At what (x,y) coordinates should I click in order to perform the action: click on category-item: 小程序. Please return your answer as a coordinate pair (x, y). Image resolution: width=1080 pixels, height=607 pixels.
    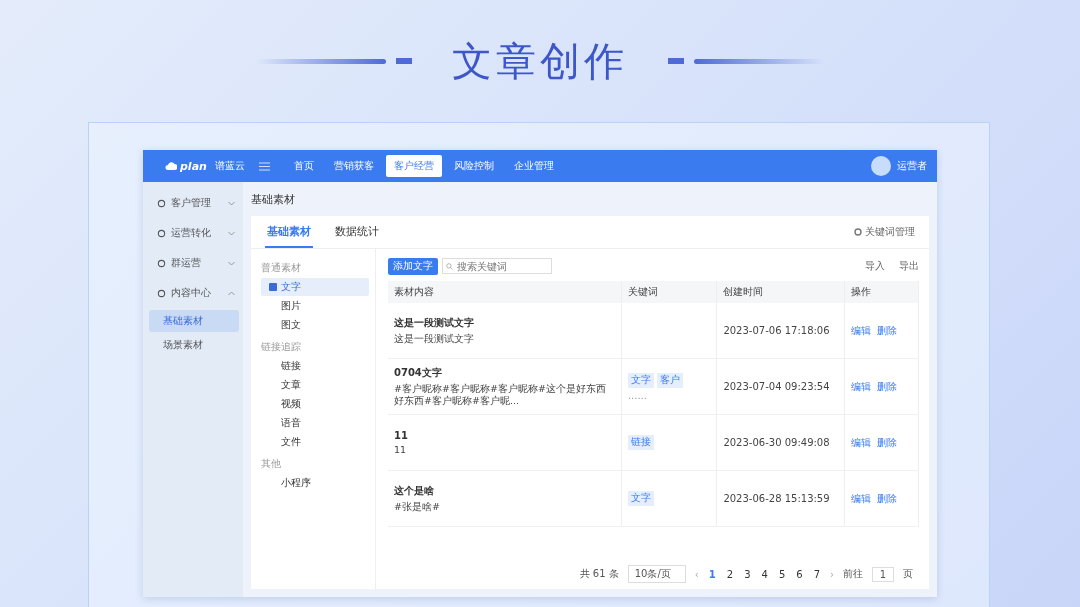
    Looking at the image, I should click on (315, 483).